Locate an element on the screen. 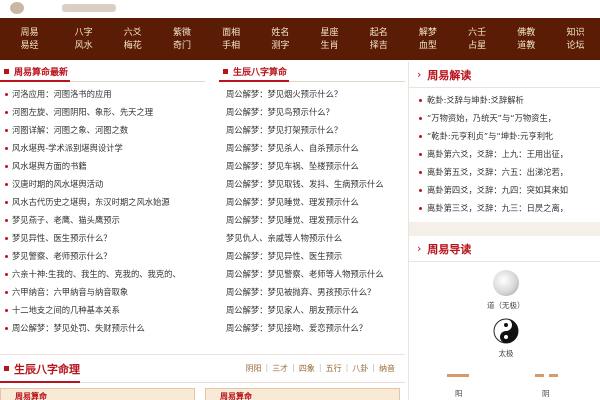 This screenshot has width=600, height=400. nav-link: 风水 is located at coordinates (84, 46).